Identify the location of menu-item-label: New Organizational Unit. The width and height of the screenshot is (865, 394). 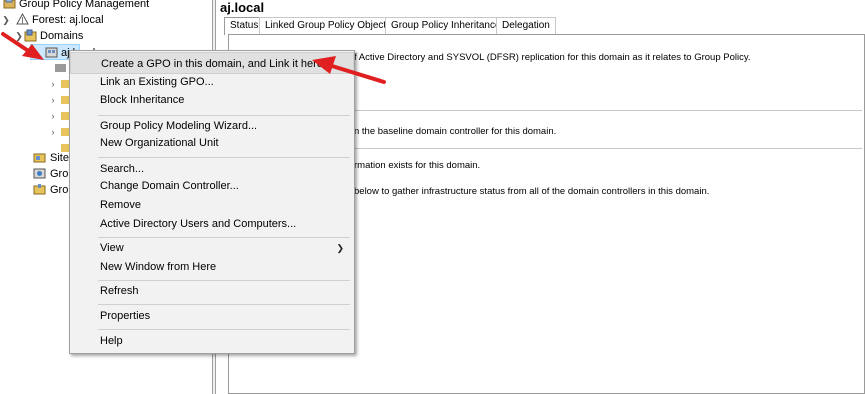
(159, 143).